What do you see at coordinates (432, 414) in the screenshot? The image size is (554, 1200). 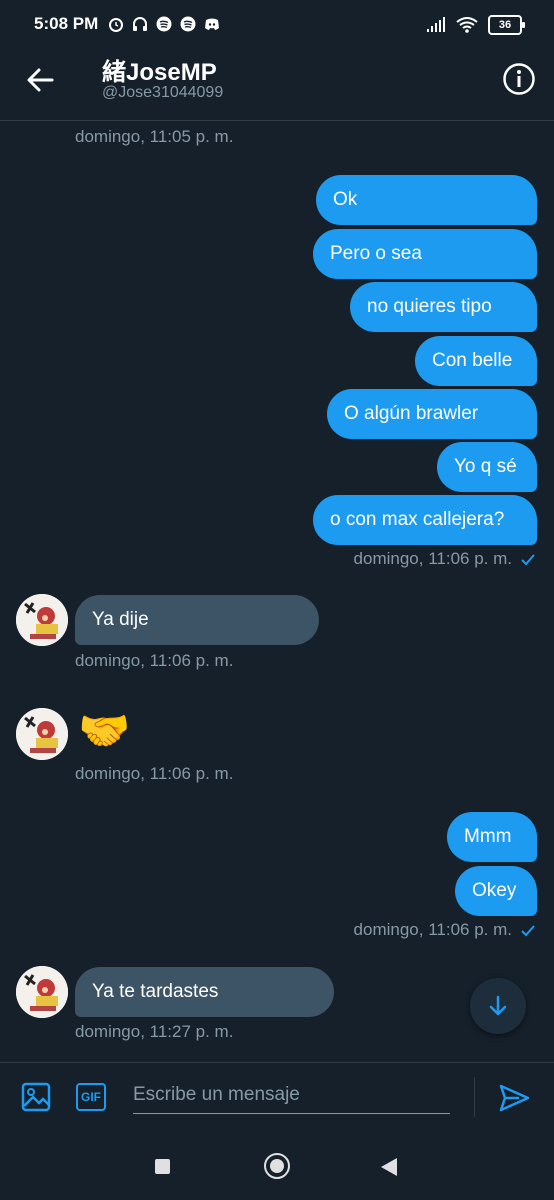 I see `outgoing-message: O algún brawler` at bounding box center [432, 414].